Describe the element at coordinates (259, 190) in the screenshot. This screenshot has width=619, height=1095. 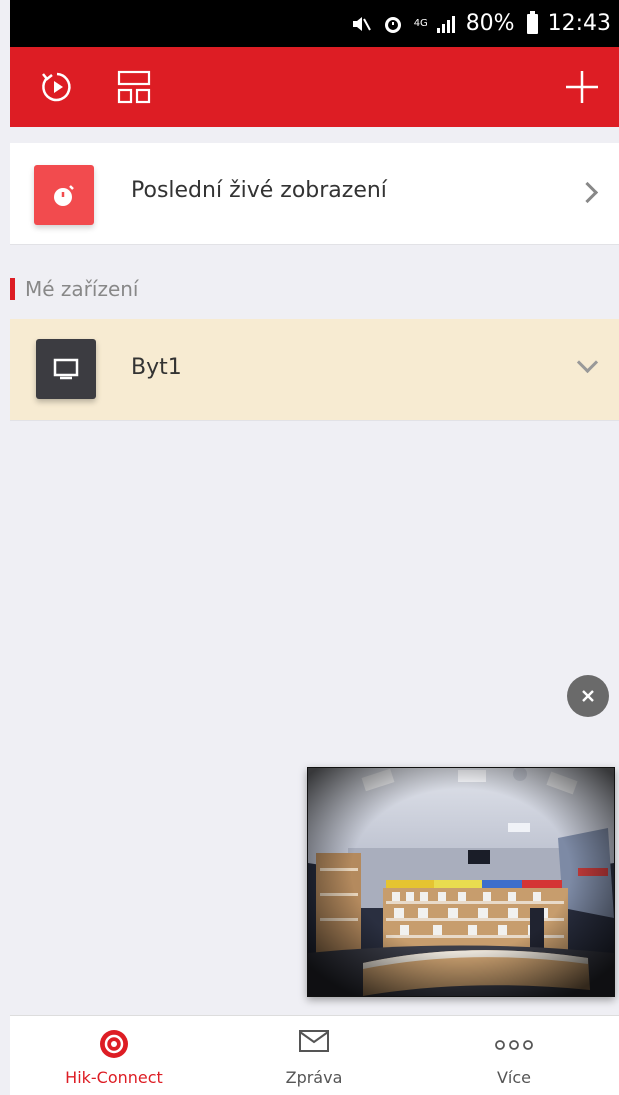
I see `recent-live-view-label: Poslední živé zobrazení` at that location.